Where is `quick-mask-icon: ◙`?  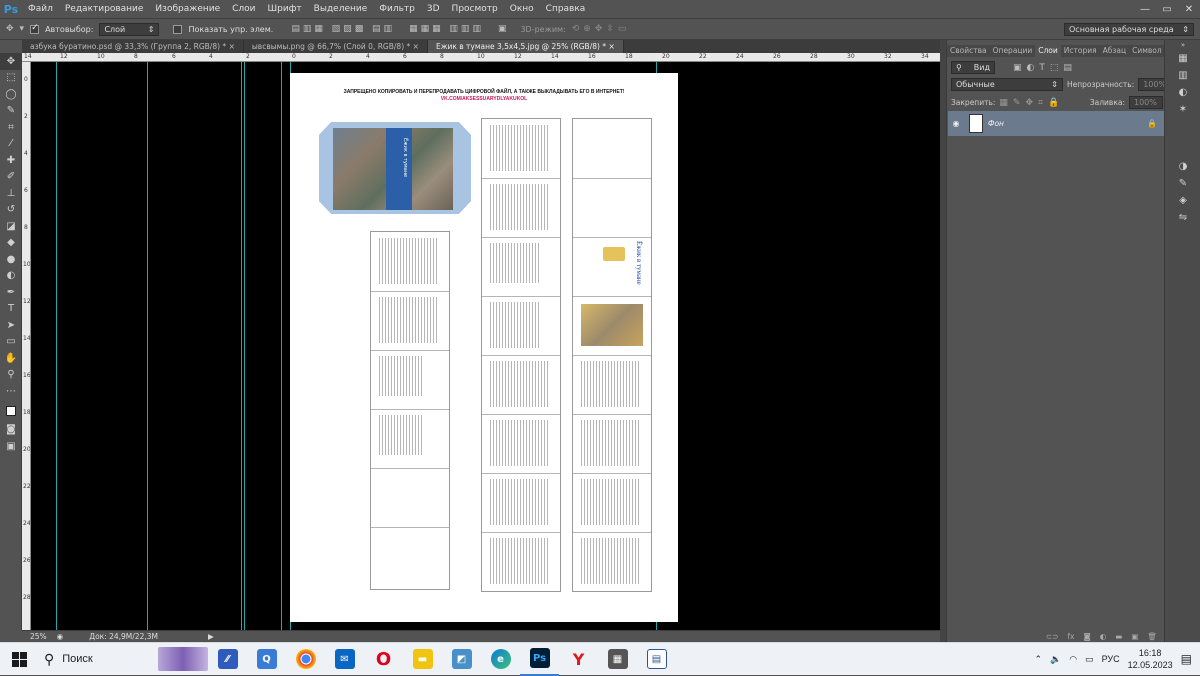 quick-mask-icon: ◙ is located at coordinates (11, 430).